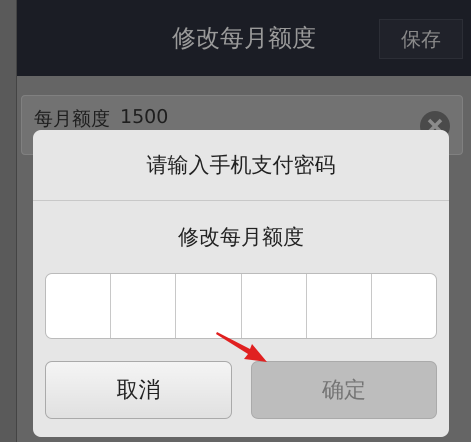 This screenshot has width=471, height=442. I want to click on field-value: 1500, so click(144, 117).